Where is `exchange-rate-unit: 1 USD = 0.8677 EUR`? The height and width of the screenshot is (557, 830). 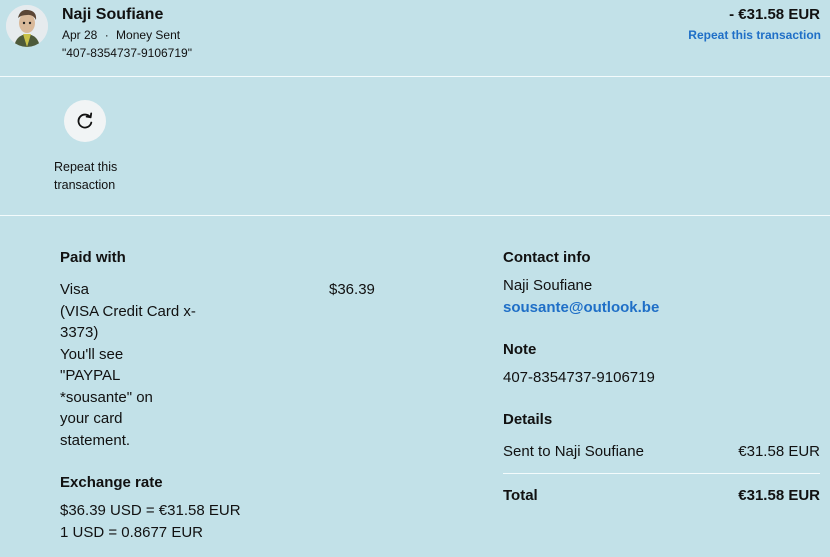
exchange-rate-unit: 1 USD = 0.8677 EUR is located at coordinates (131, 532).